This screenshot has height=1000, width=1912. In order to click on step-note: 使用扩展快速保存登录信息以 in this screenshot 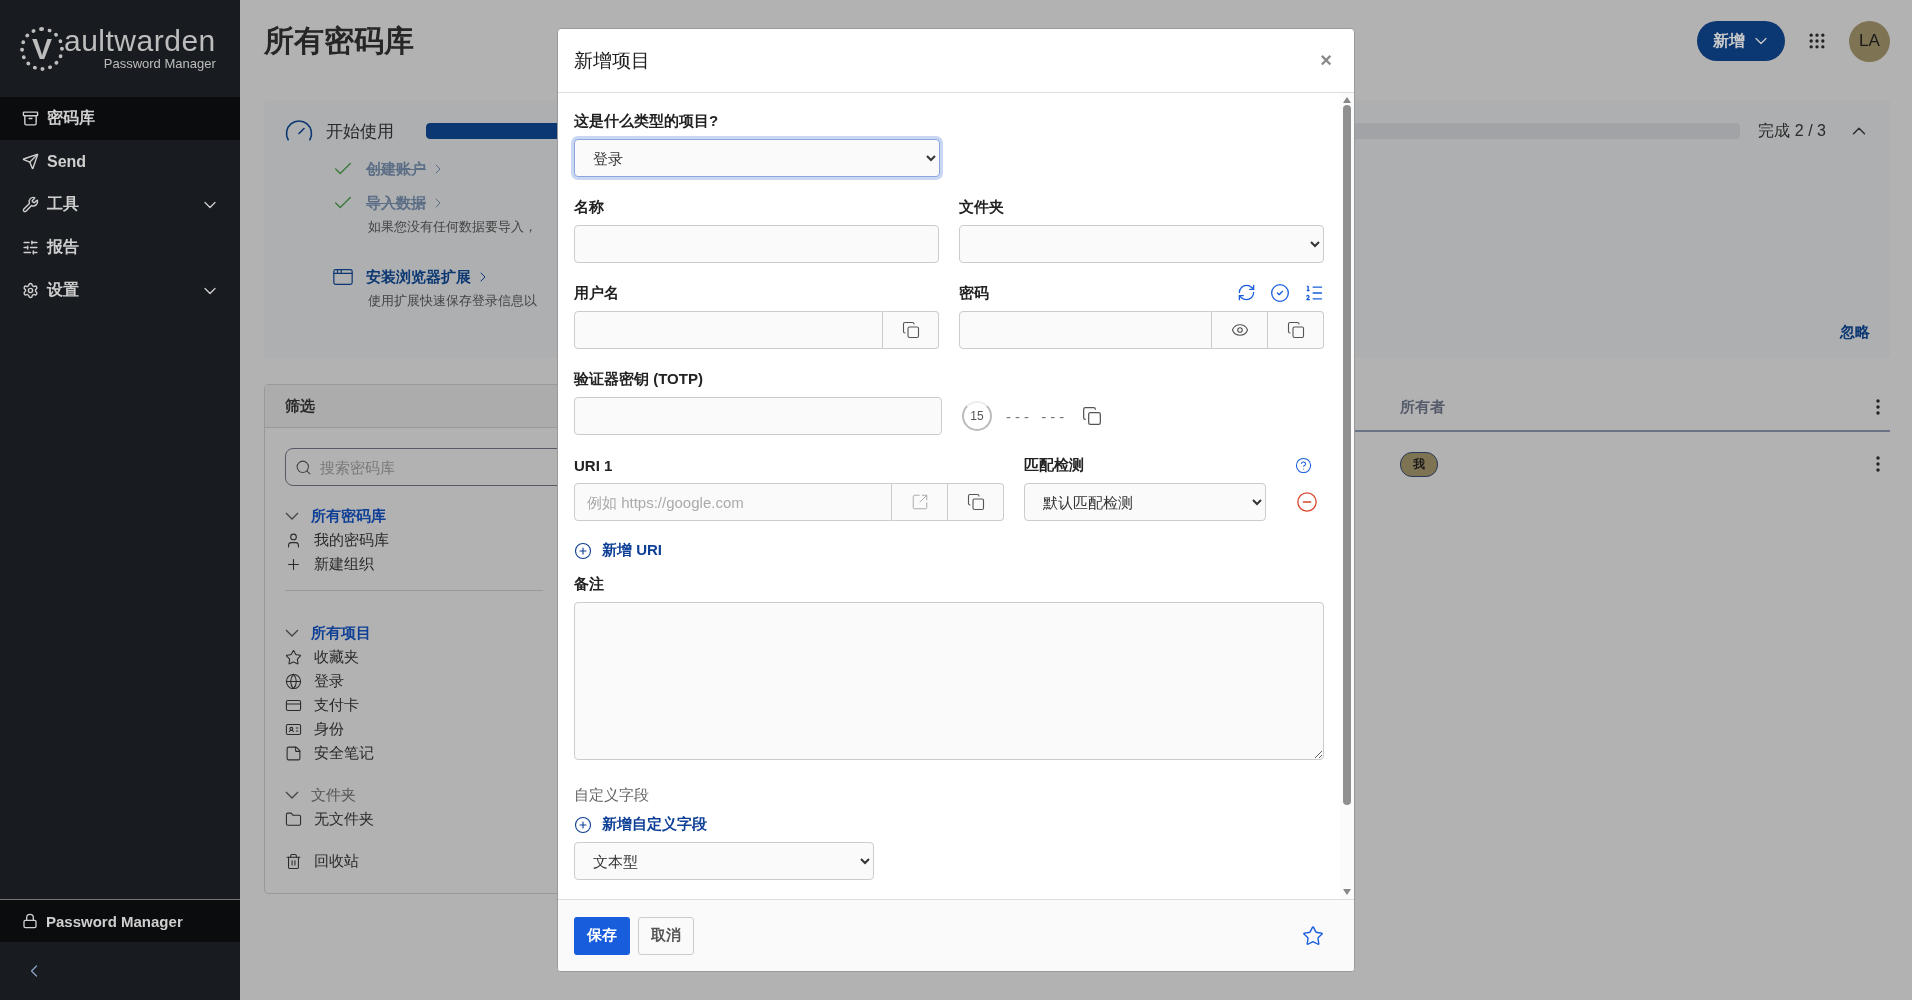, I will do `click(452, 301)`.